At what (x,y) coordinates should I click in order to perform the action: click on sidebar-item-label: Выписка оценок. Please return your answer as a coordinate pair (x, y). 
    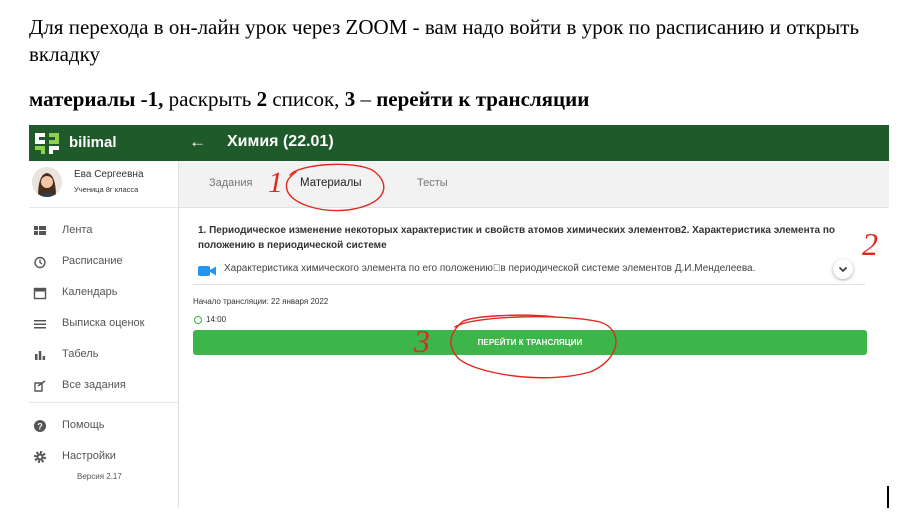
    Looking at the image, I should click on (103, 323).